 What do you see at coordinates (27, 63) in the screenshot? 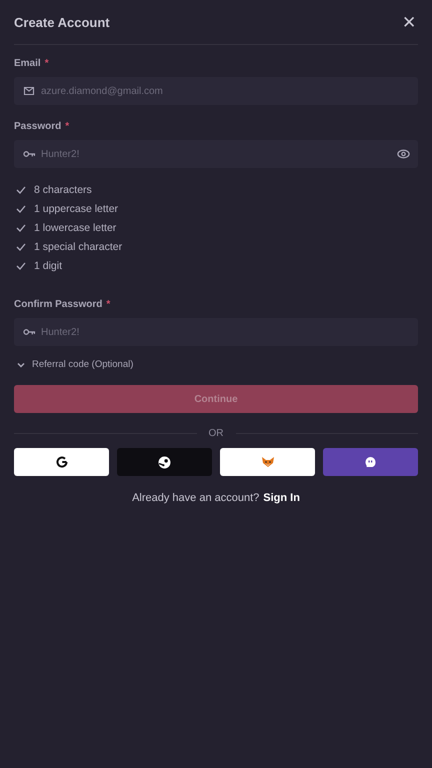
I see `field-label: Email` at bounding box center [27, 63].